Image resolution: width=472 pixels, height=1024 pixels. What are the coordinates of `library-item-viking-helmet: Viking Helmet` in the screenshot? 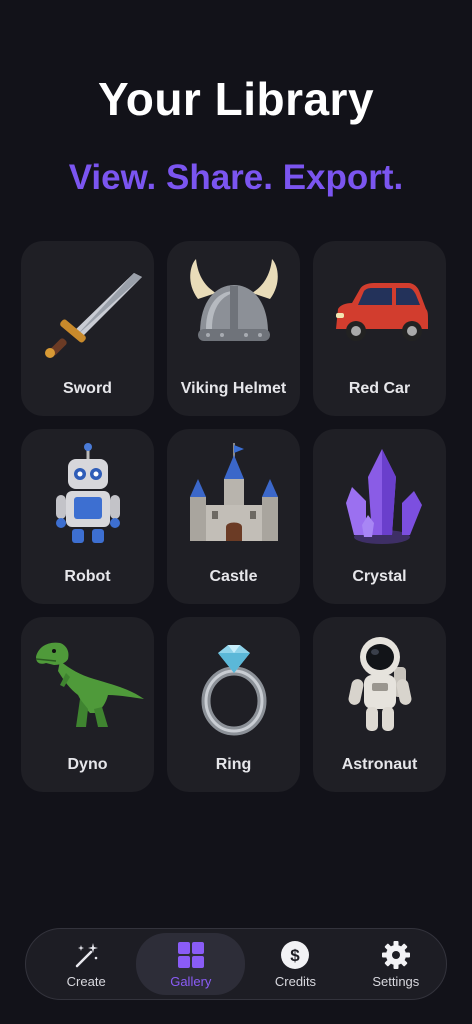 It's located at (233, 328).